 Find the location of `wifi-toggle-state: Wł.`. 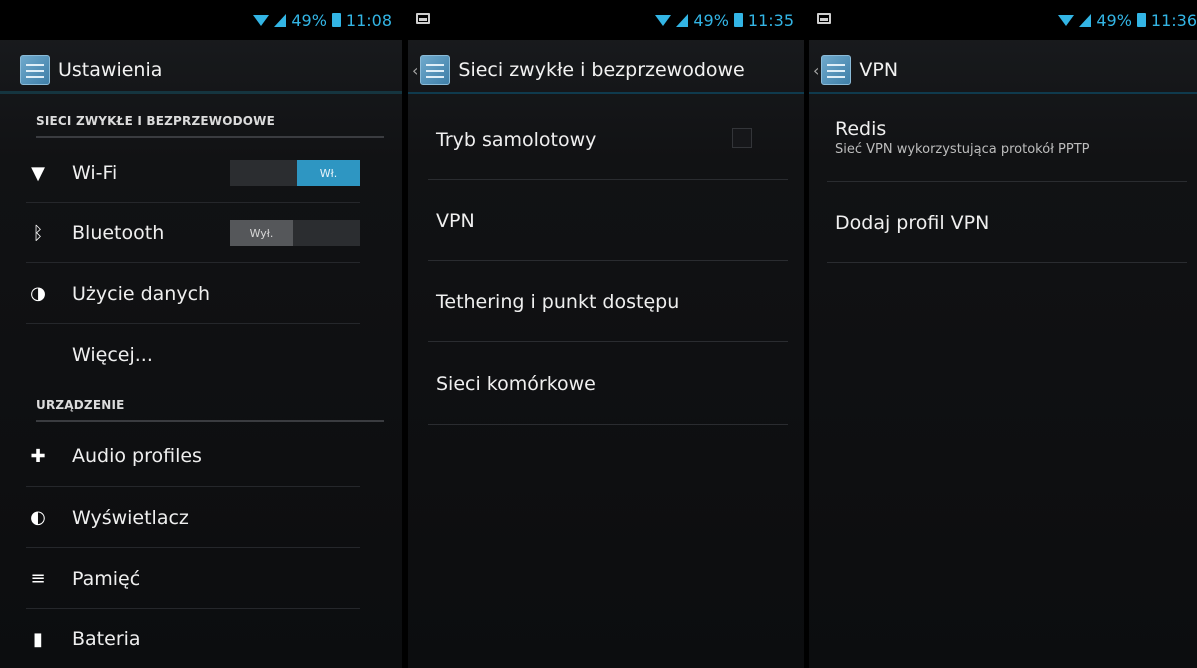

wifi-toggle-state: Wł. is located at coordinates (328, 173).